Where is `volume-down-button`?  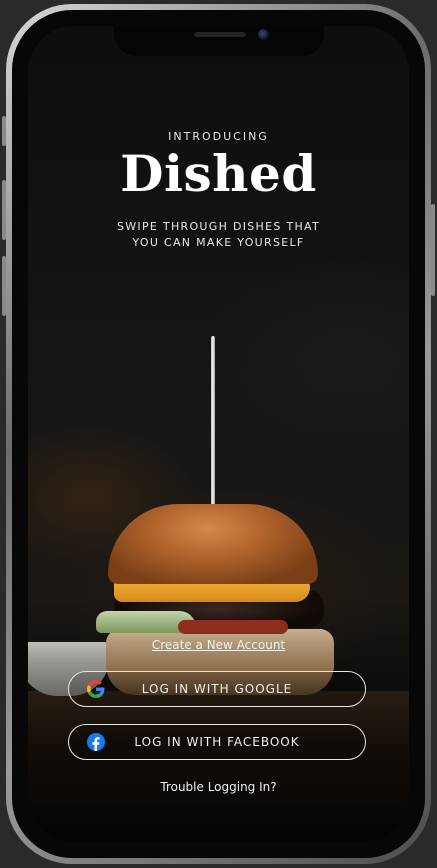 volume-down-button is located at coordinates (4, 286).